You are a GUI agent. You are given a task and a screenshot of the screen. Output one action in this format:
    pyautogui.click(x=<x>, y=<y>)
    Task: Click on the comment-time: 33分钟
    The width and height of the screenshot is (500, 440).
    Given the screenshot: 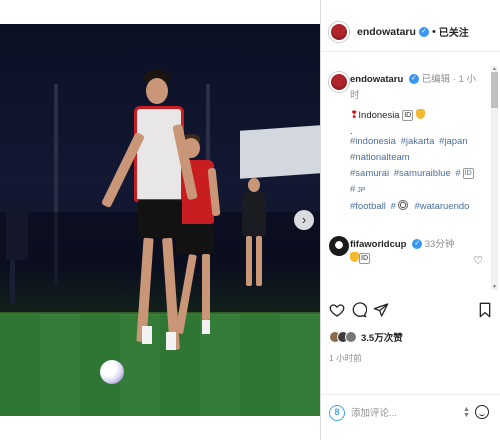 What is the action you would take?
    pyautogui.click(x=439, y=244)
    